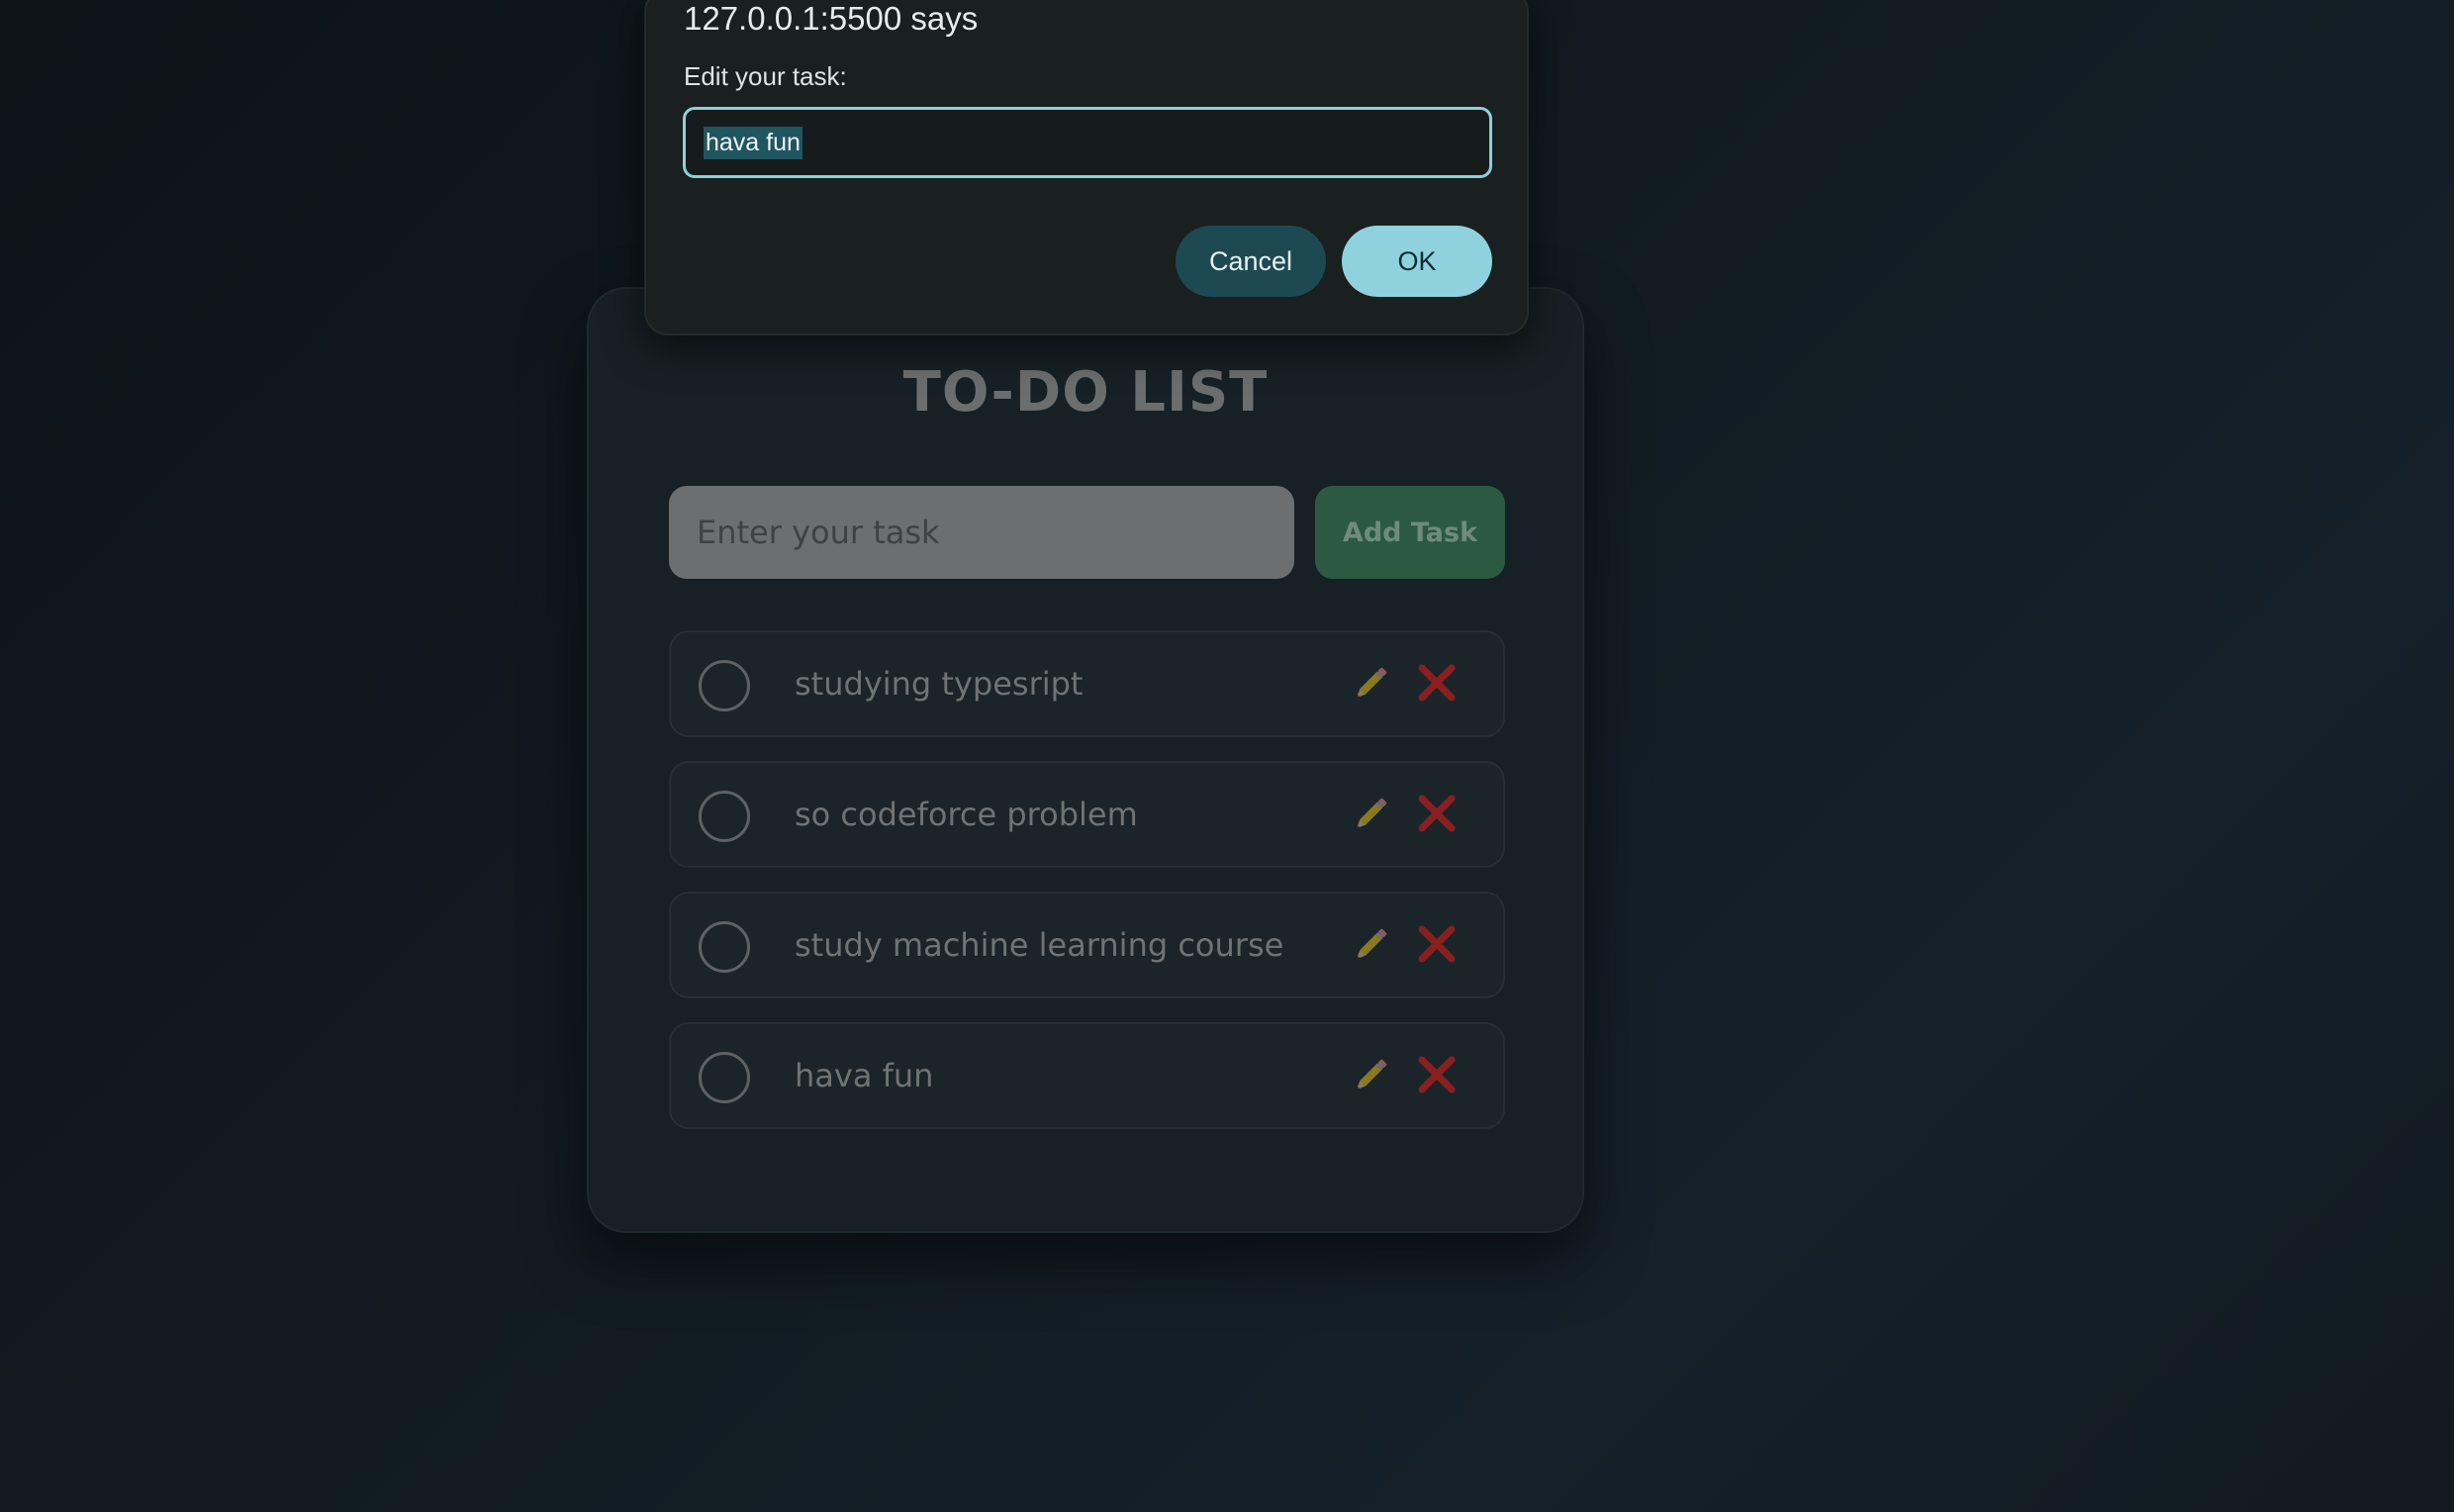 The height and width of the screenshot is (1512, 2454). I want to click on ok-button: OK, so click(1417, 262).